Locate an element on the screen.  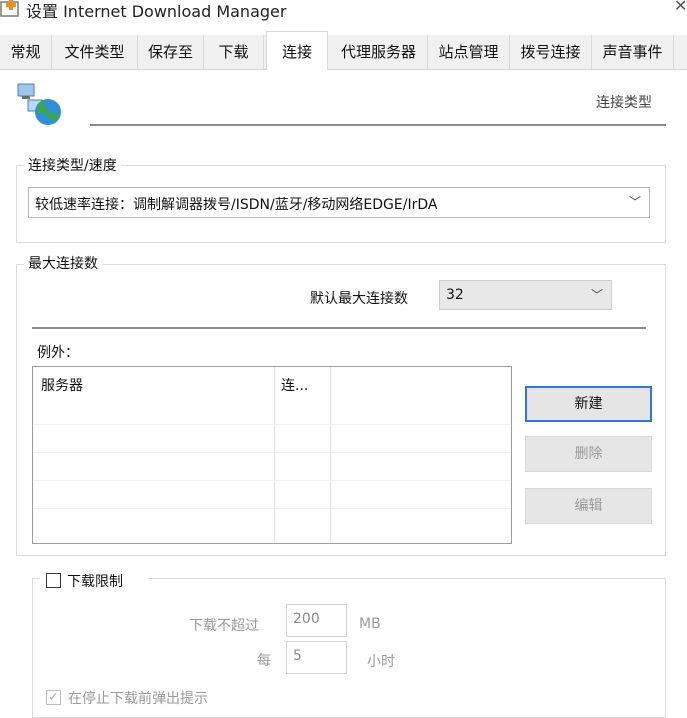
tab-connection: 连接 is located at coordinates (297, 50).